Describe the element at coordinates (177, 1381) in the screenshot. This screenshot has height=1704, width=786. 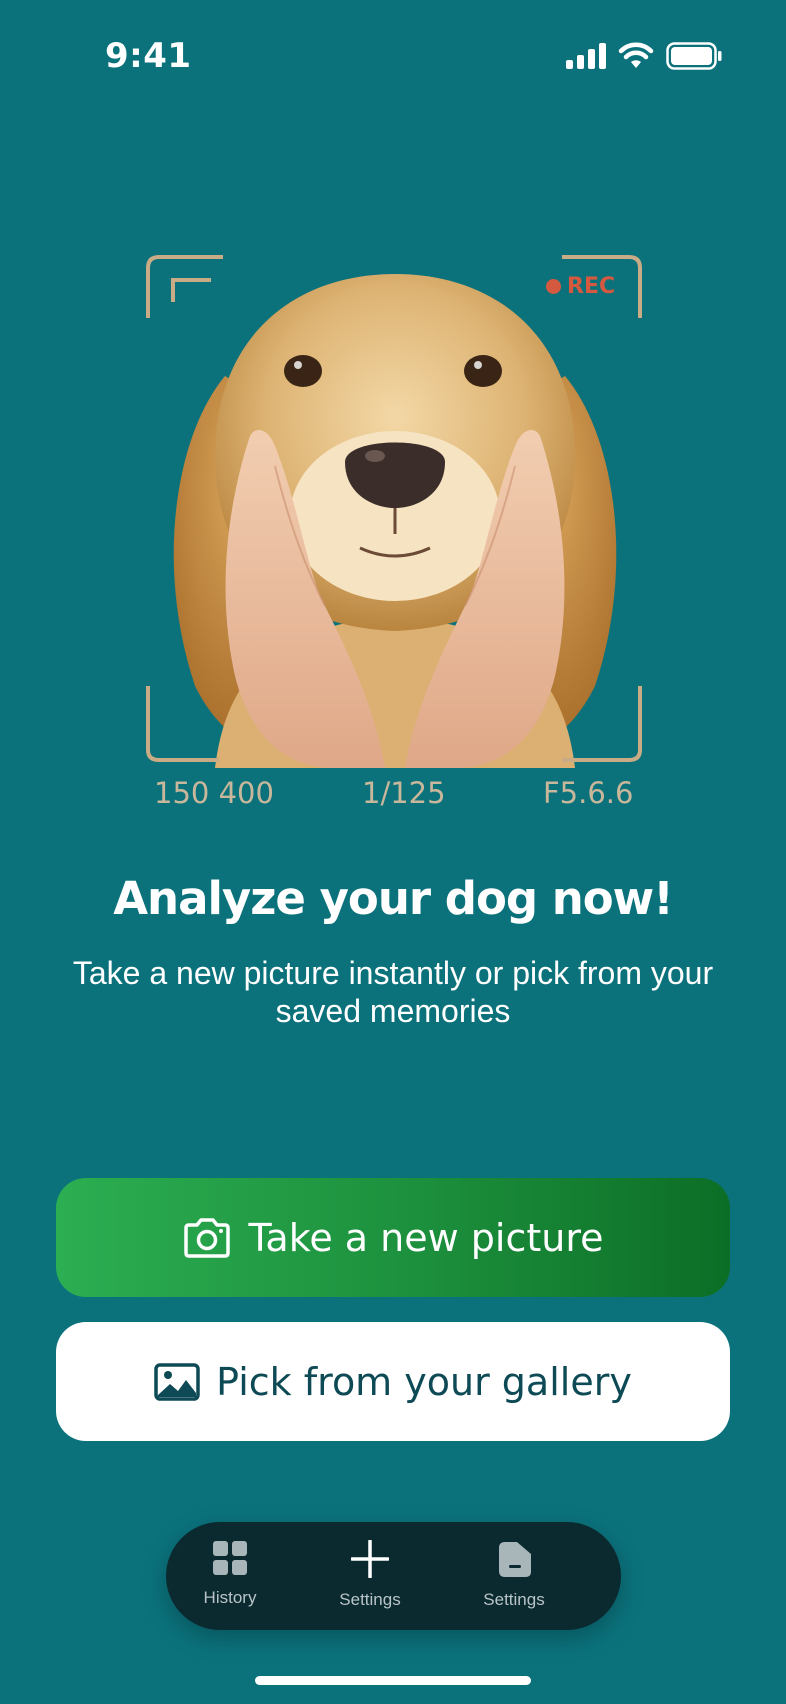
I see `image-icon` at that location.